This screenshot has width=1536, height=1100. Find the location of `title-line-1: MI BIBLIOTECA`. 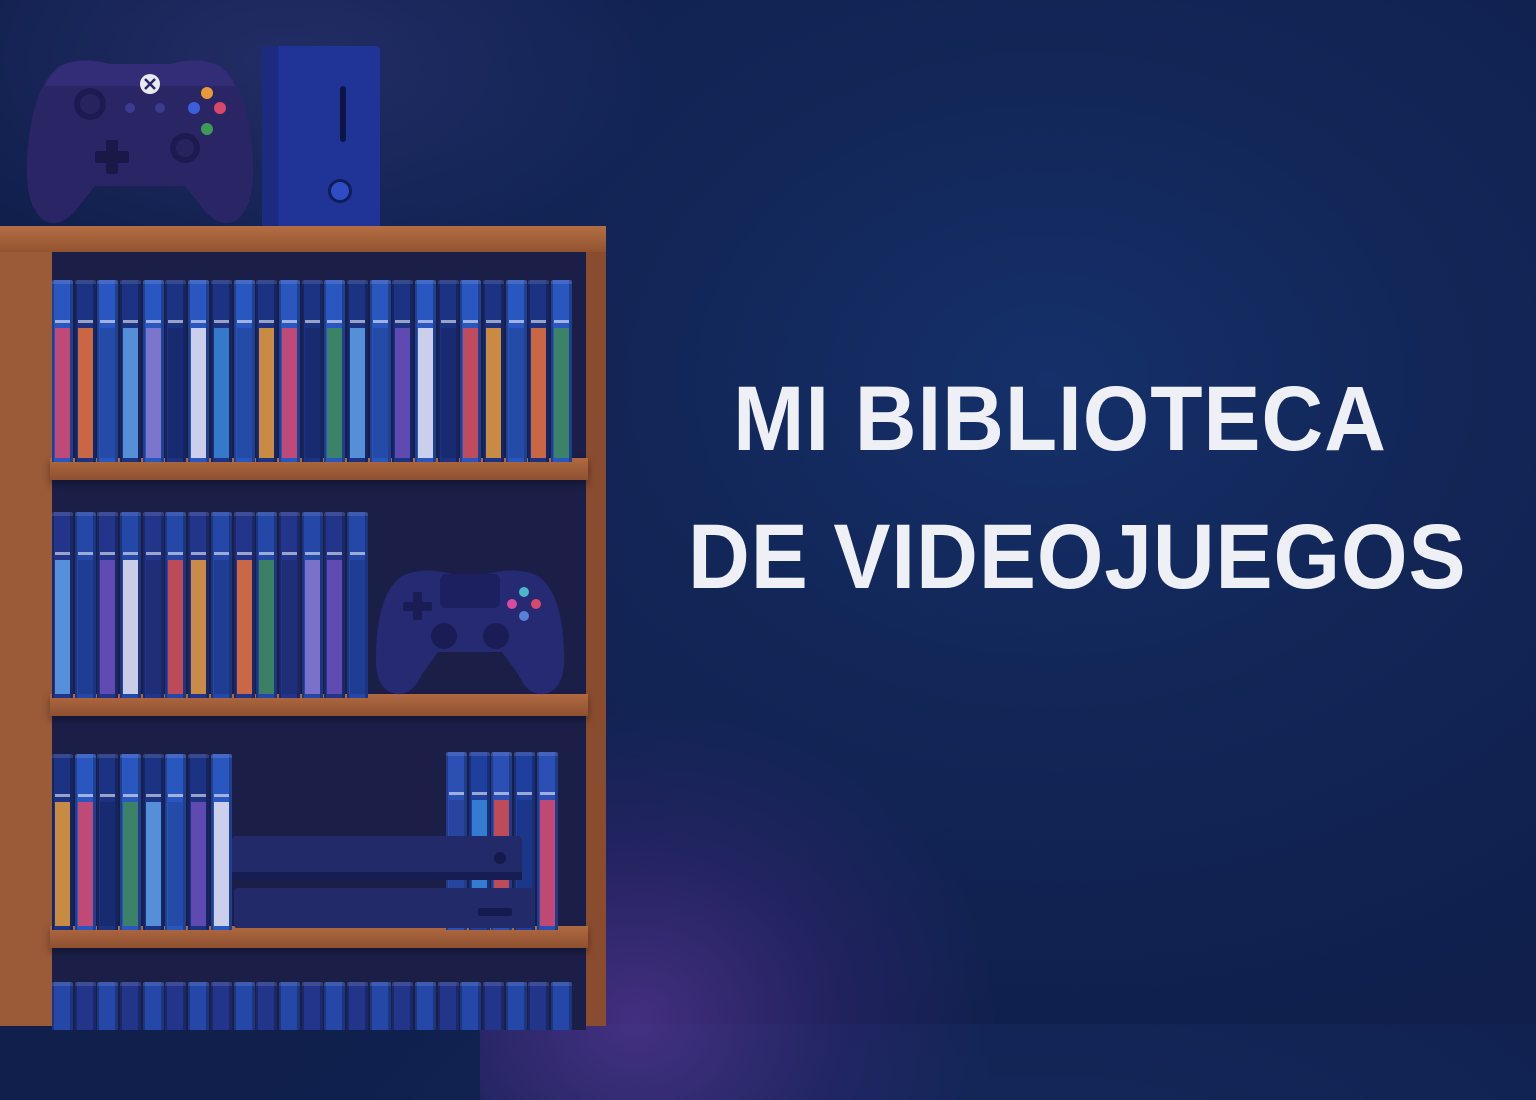

title-line-1: MI BIBLIOTECA is located at coordinates (1060, 419).